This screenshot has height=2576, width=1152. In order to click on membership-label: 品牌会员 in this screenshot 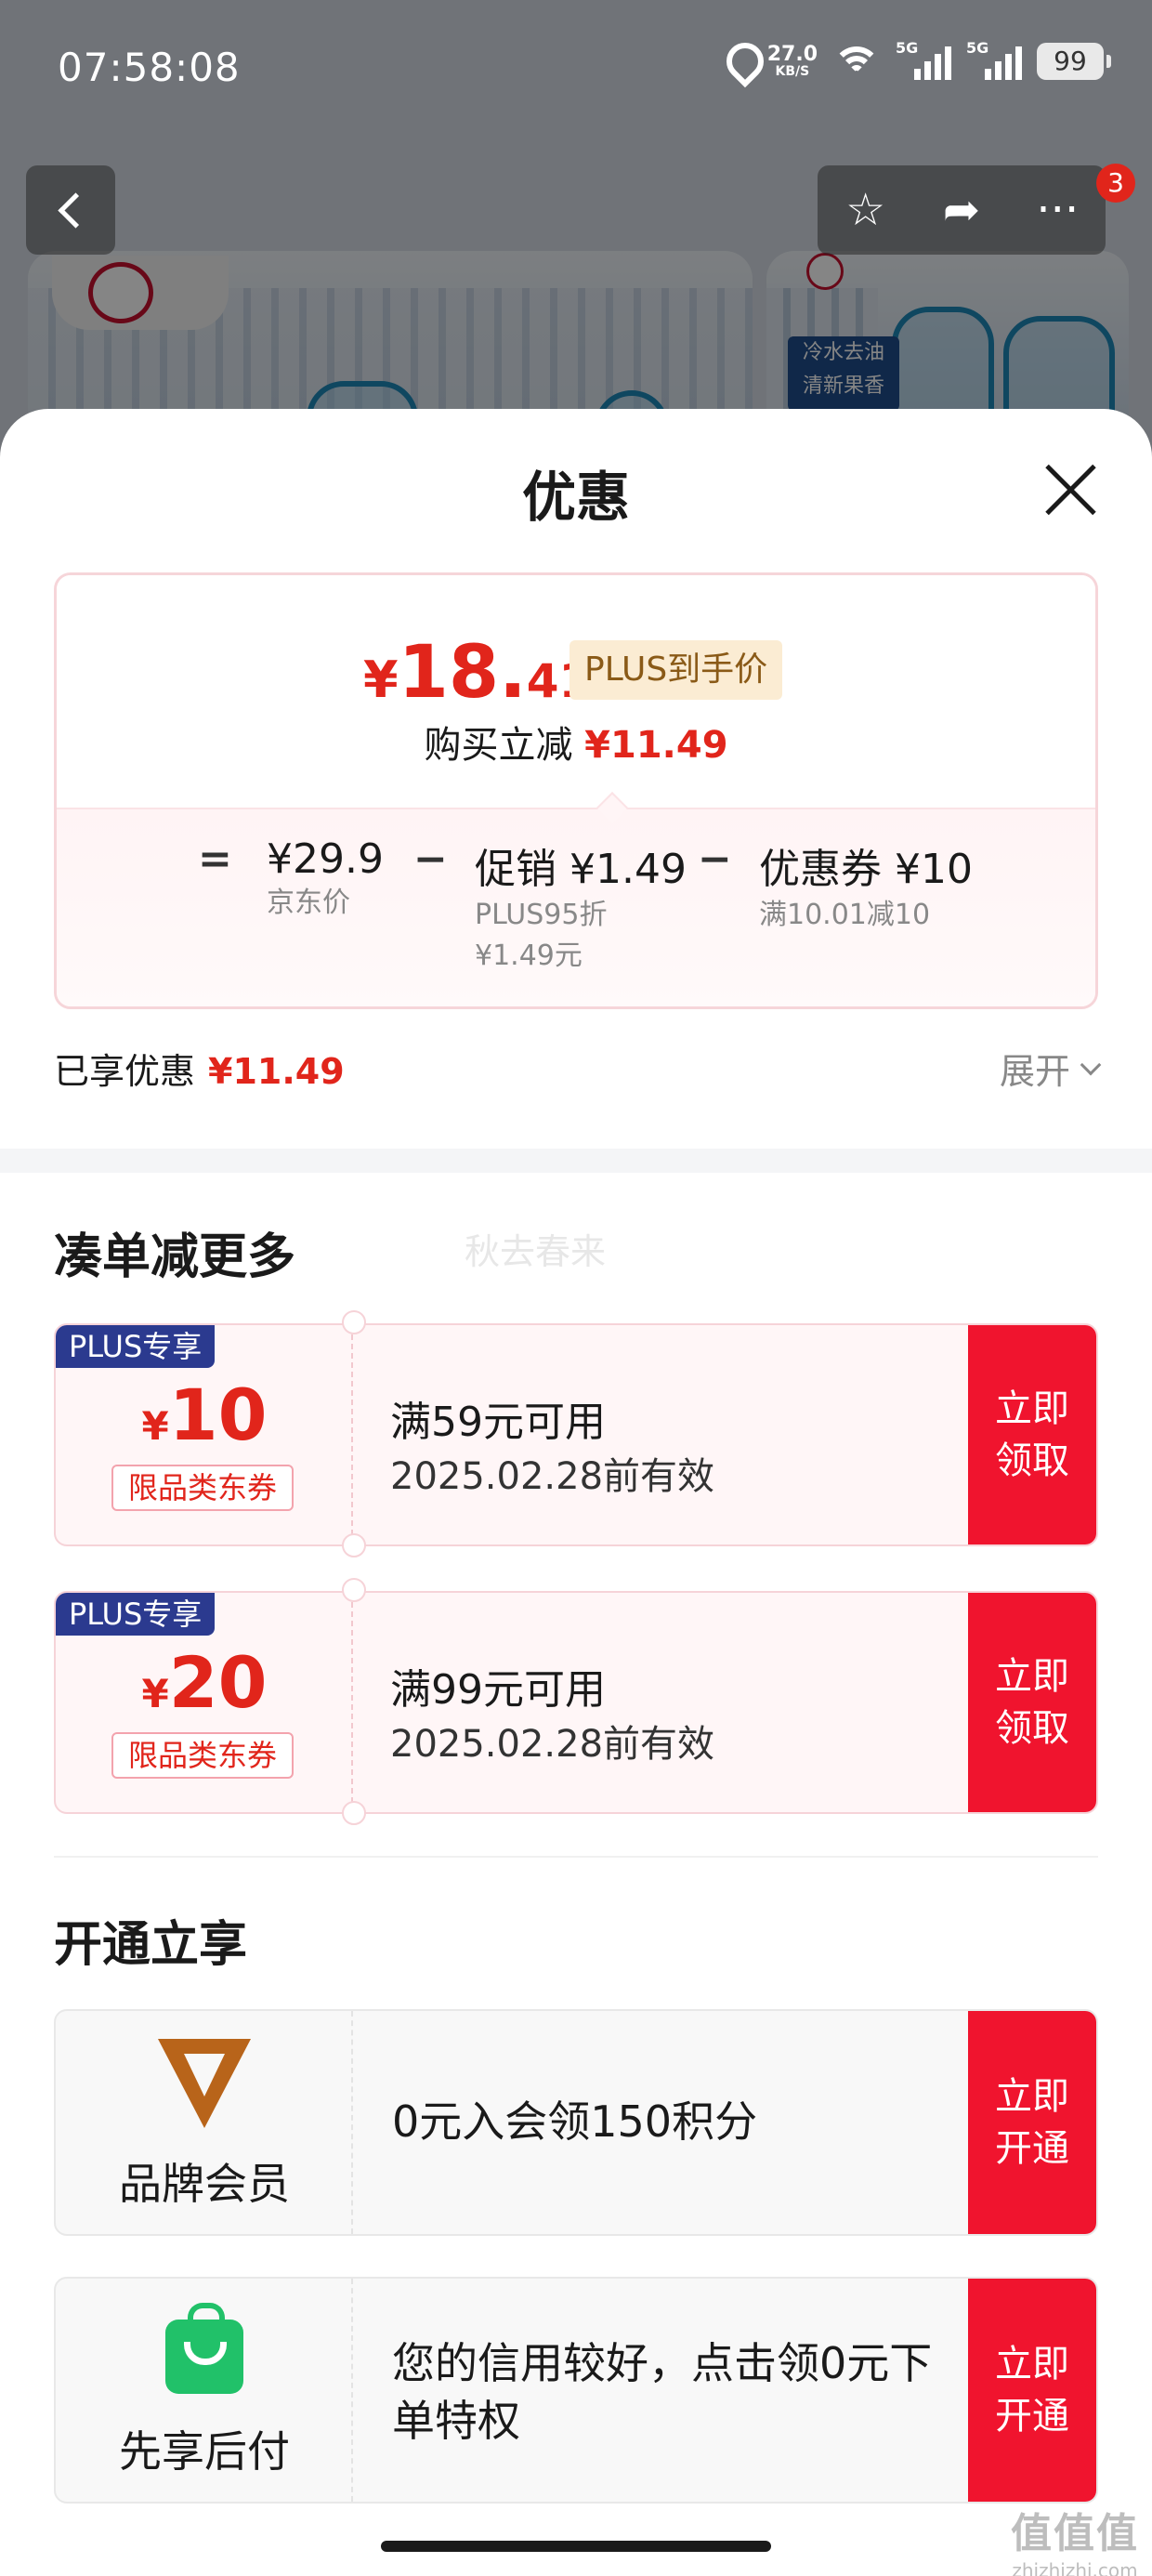, I will do `click(204, 2184)`.